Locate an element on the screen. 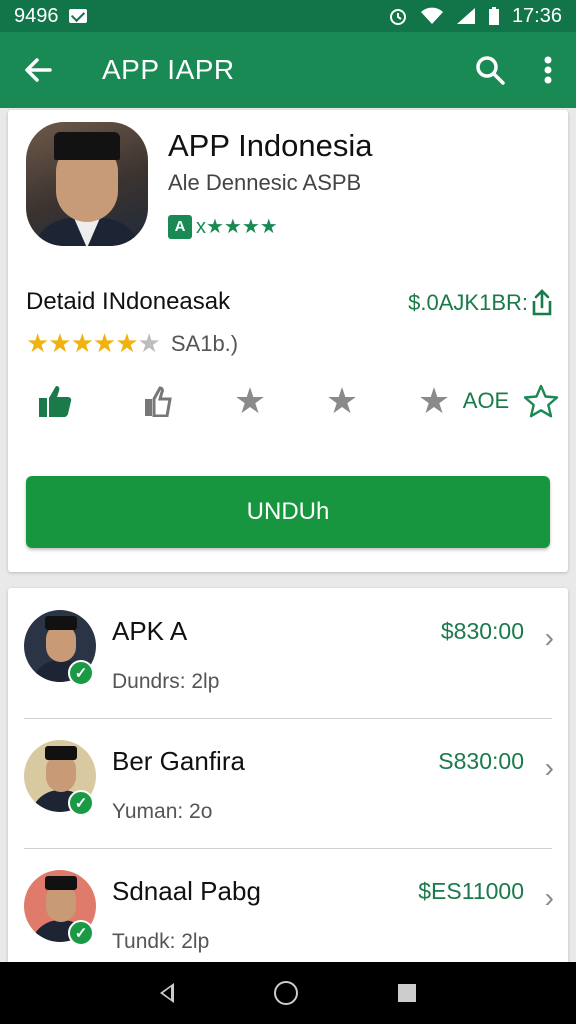 The width and height of the screenshot is (576, 1024). list-item-price: $ES11000 is located at coordinates (471, 891).